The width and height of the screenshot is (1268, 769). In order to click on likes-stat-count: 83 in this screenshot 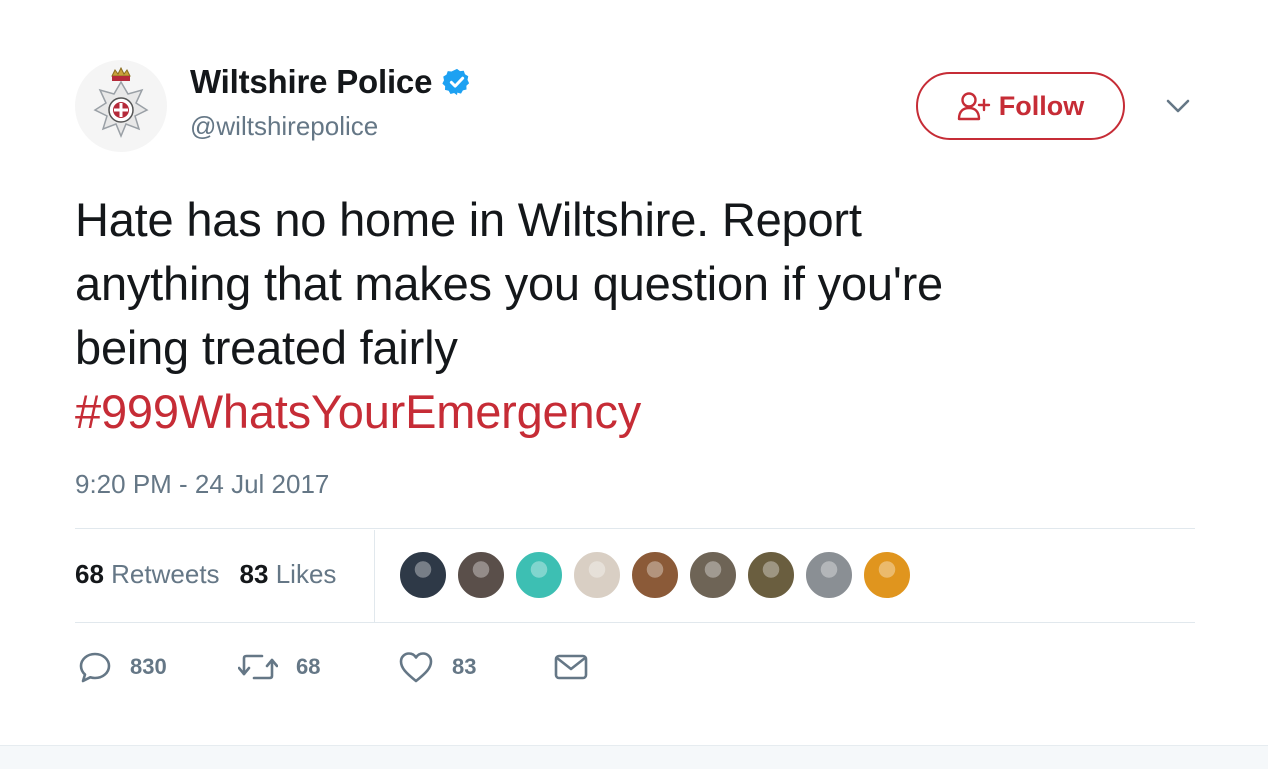, I will do `click(254, 574)`.